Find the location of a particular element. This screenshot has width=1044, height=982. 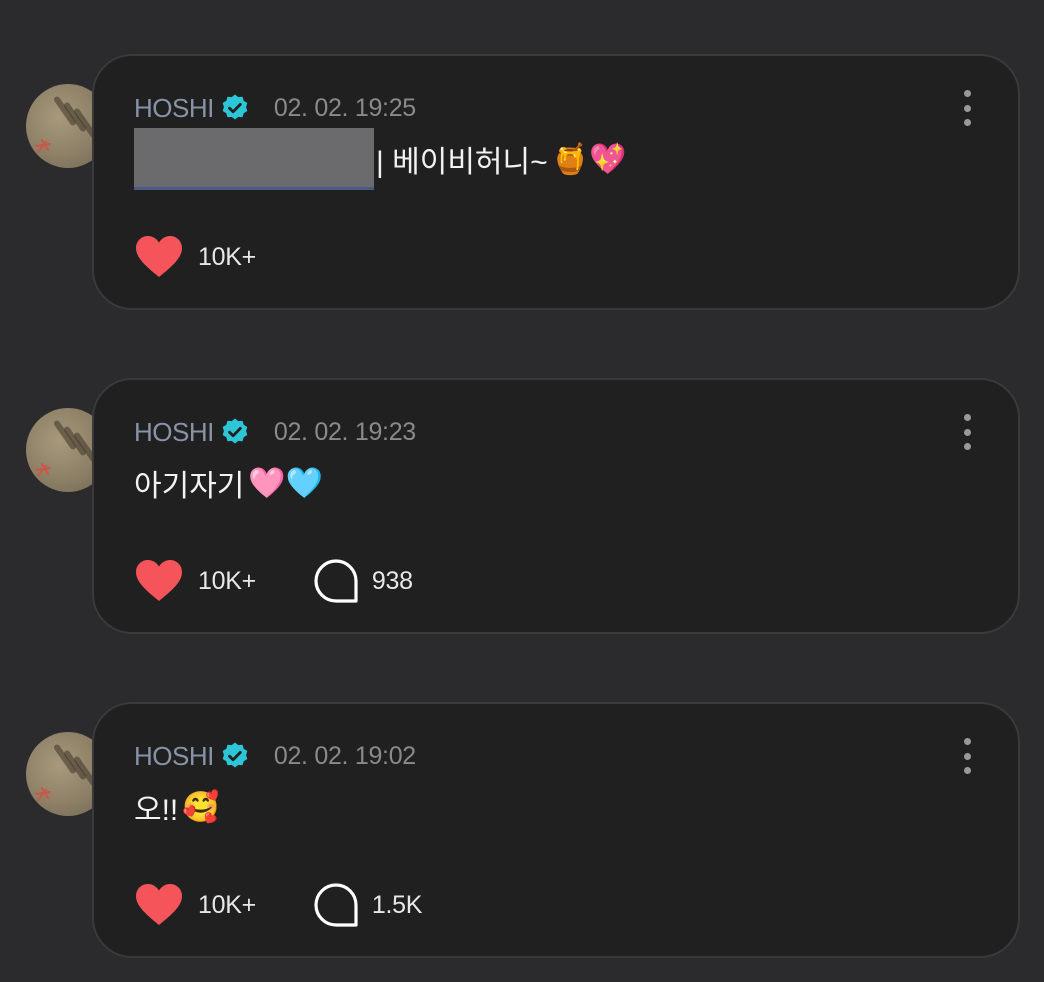

redacted-block is located at coordinates (254, 159).